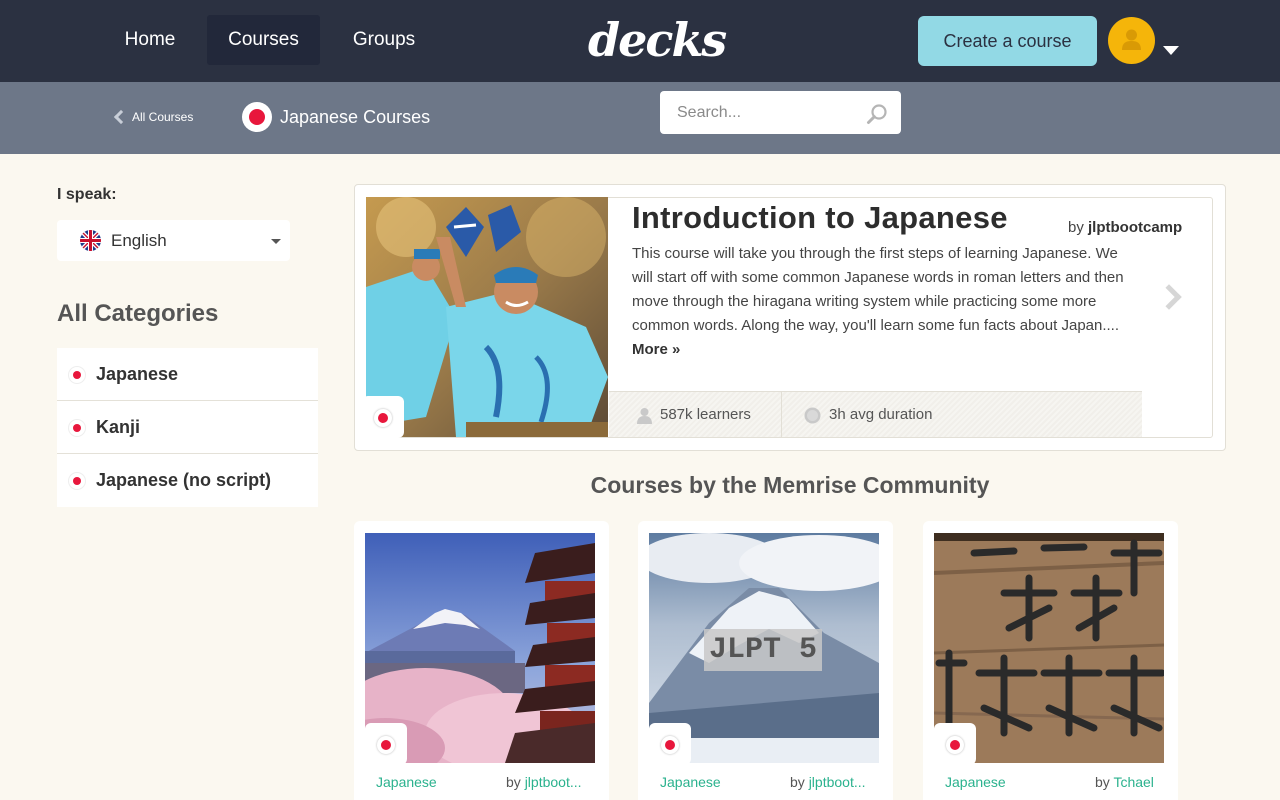 Image resolution: width=1280 pixels, height=800 pixels. Describe the element at coordinates (760, 112) in the screenshot. I see `search-input` at that location.